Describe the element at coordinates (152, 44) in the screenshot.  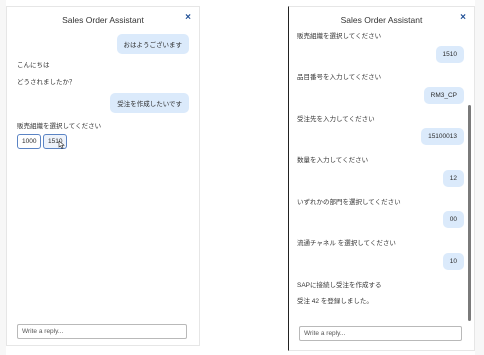
I see `user-message: おはようございます` at that location.